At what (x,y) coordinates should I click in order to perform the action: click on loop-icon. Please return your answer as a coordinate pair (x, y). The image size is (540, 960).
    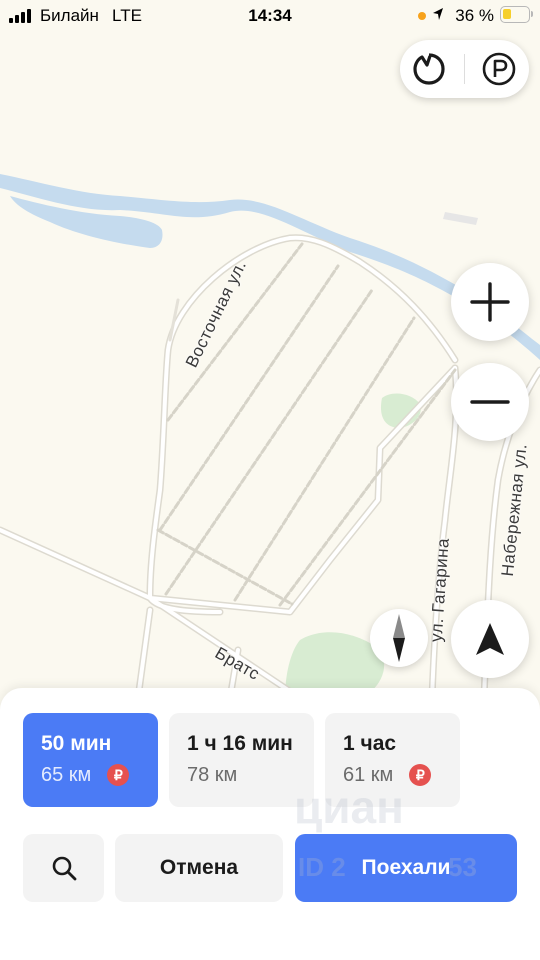
    Looking at the image, I should click on (429, 69).